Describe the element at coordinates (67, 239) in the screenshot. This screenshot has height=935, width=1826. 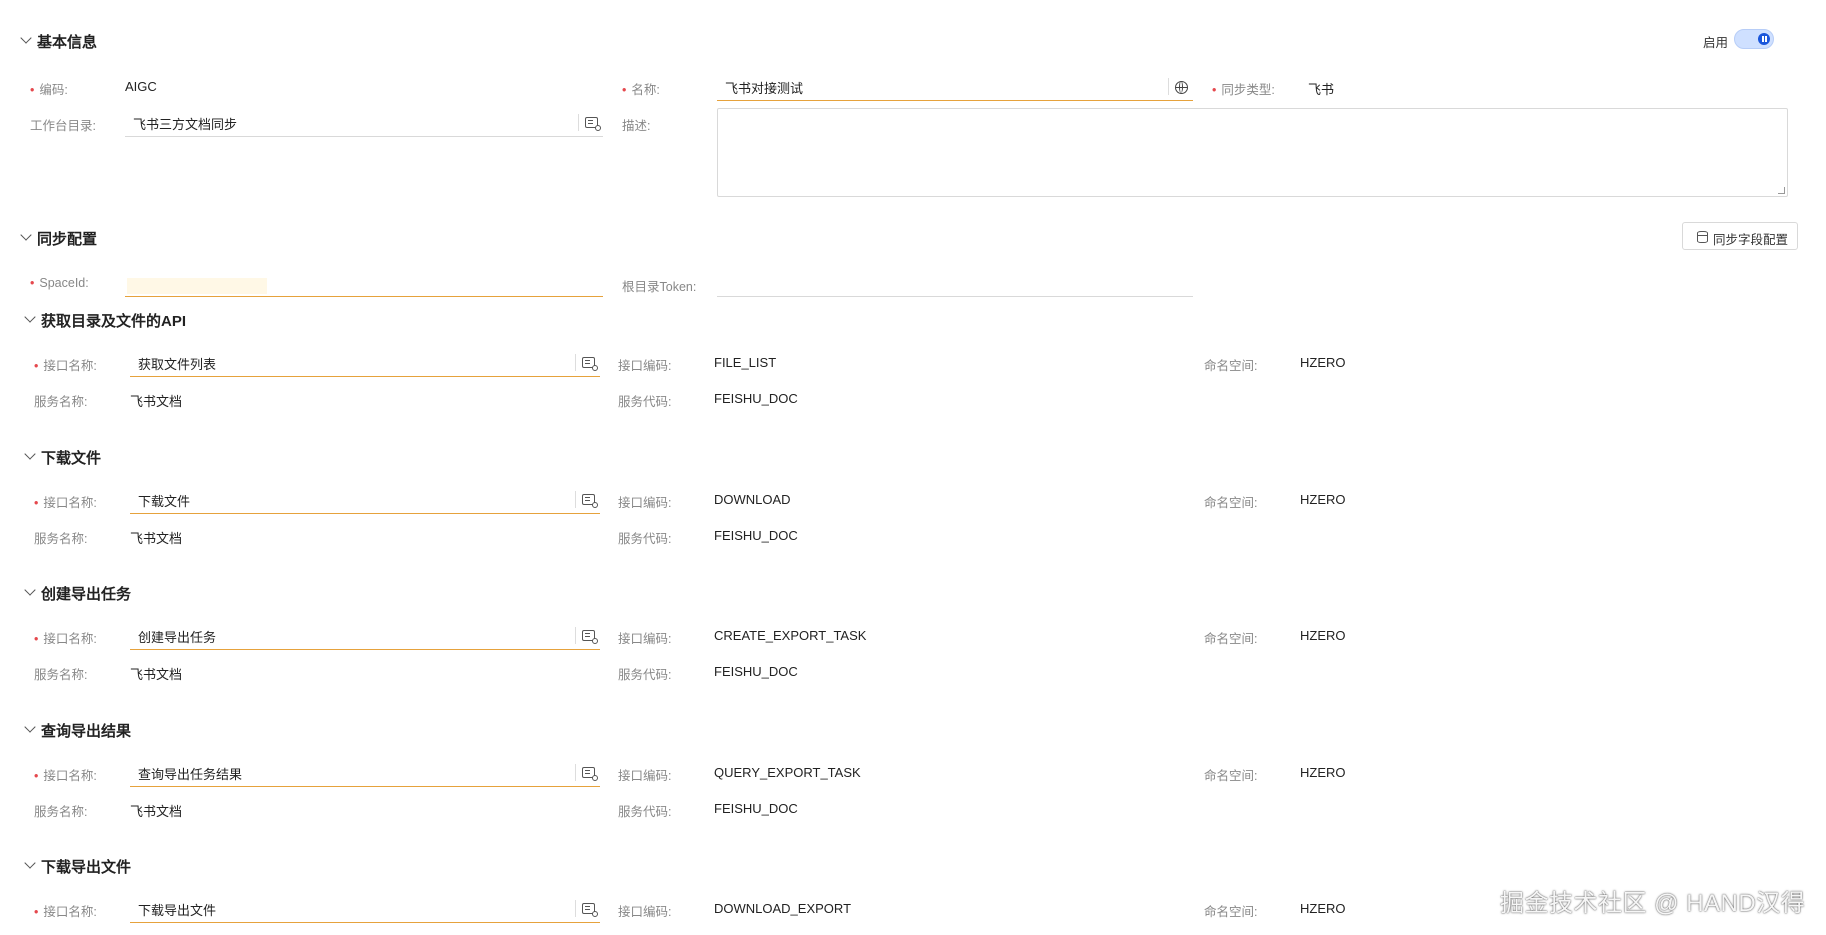
I see `section-title-sync-config: 同步配置` at that location.